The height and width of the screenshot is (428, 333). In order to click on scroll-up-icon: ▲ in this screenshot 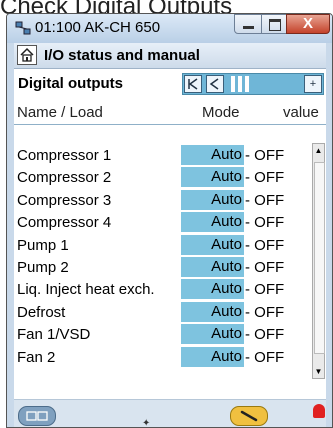, I will do `click(318, 150)`.